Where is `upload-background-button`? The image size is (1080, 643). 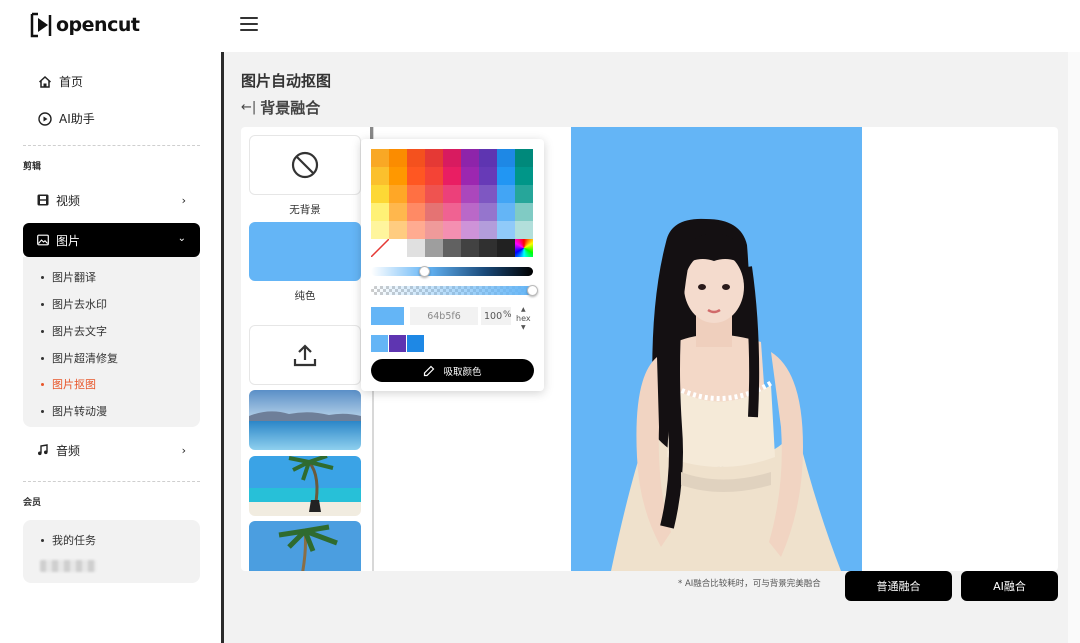
upload-background-button is located at coordinates (305, 355).